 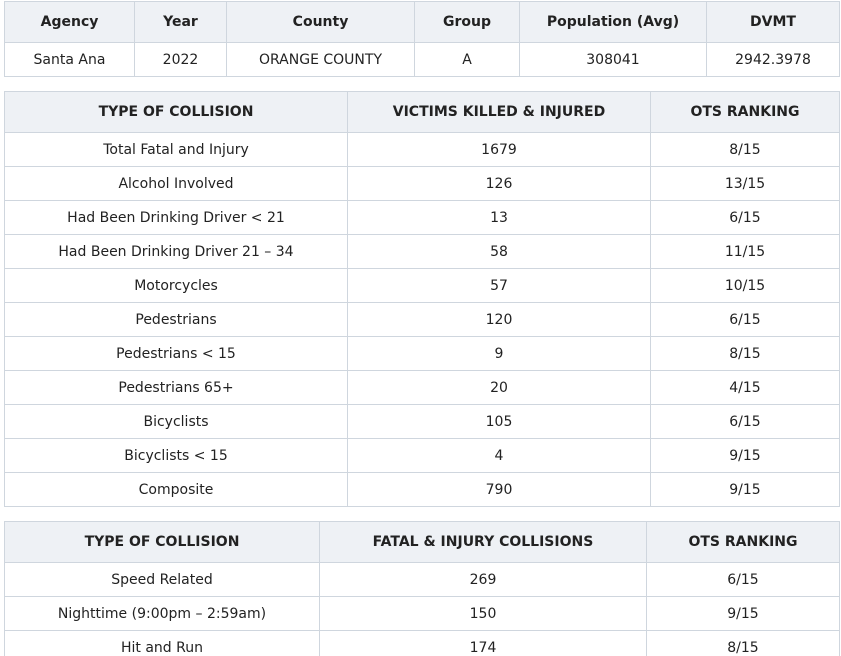 What do you see at coordinates (499, 251) in the screenshot?
I see `victims-count-cell: 58` at bounding box center [499, 251].